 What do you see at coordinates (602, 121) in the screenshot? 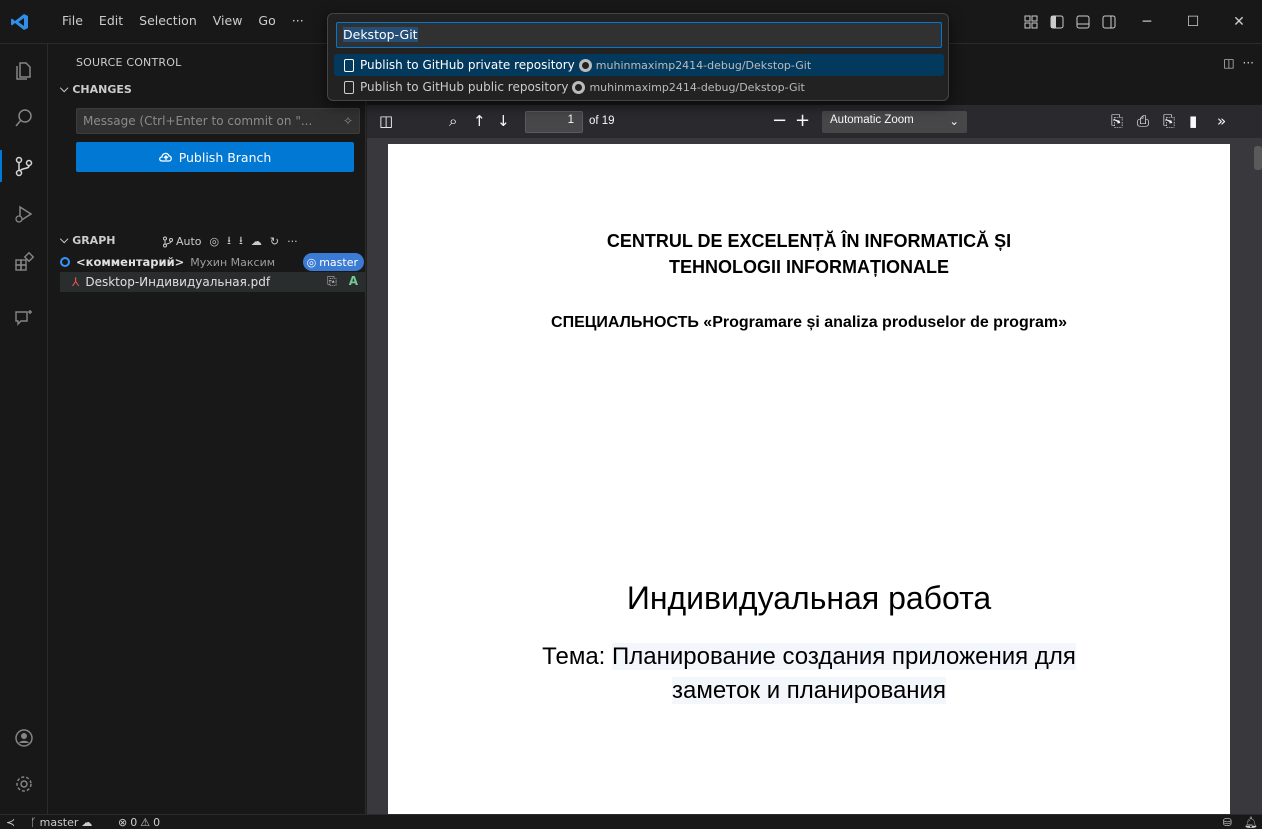
I see `page-count: of 19` at bounding box center [602, 121].